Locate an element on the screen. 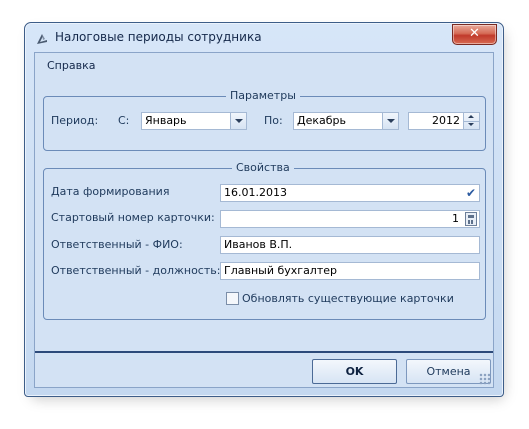  start-number-field: 1 is located at coordinates (350, 219).